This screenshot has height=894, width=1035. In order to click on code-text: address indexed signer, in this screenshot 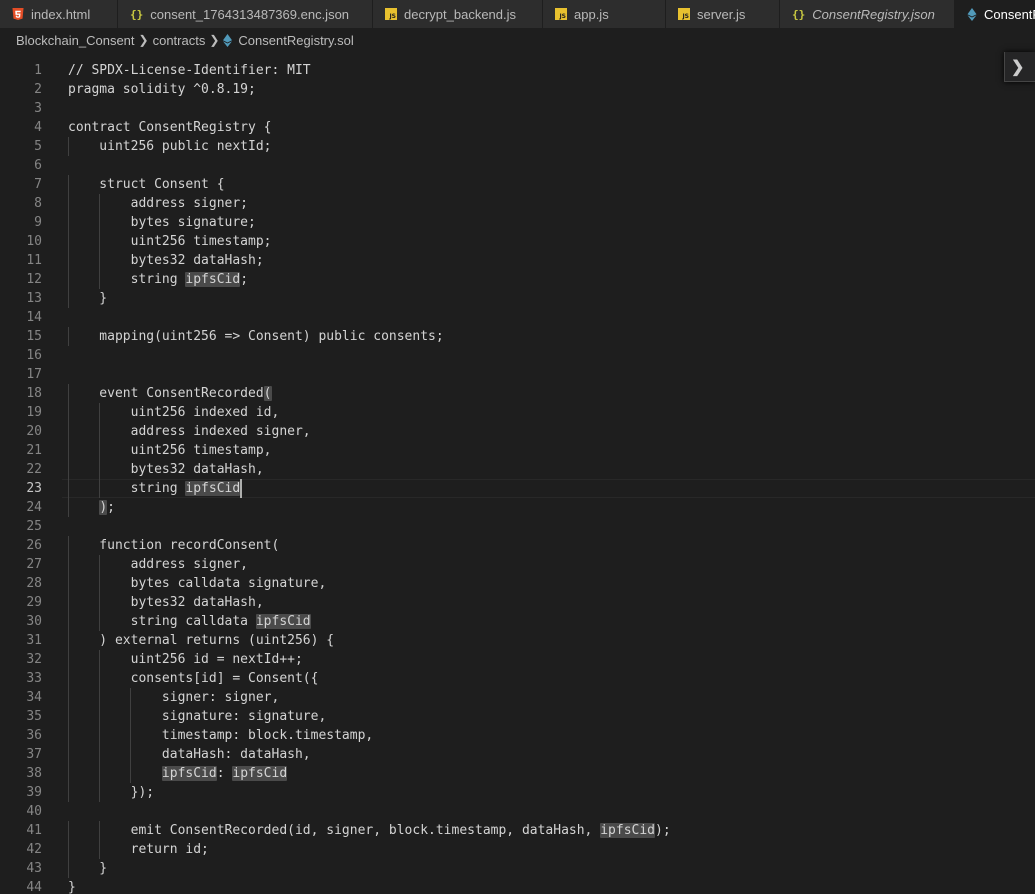, I will do `click(189, 431)`.